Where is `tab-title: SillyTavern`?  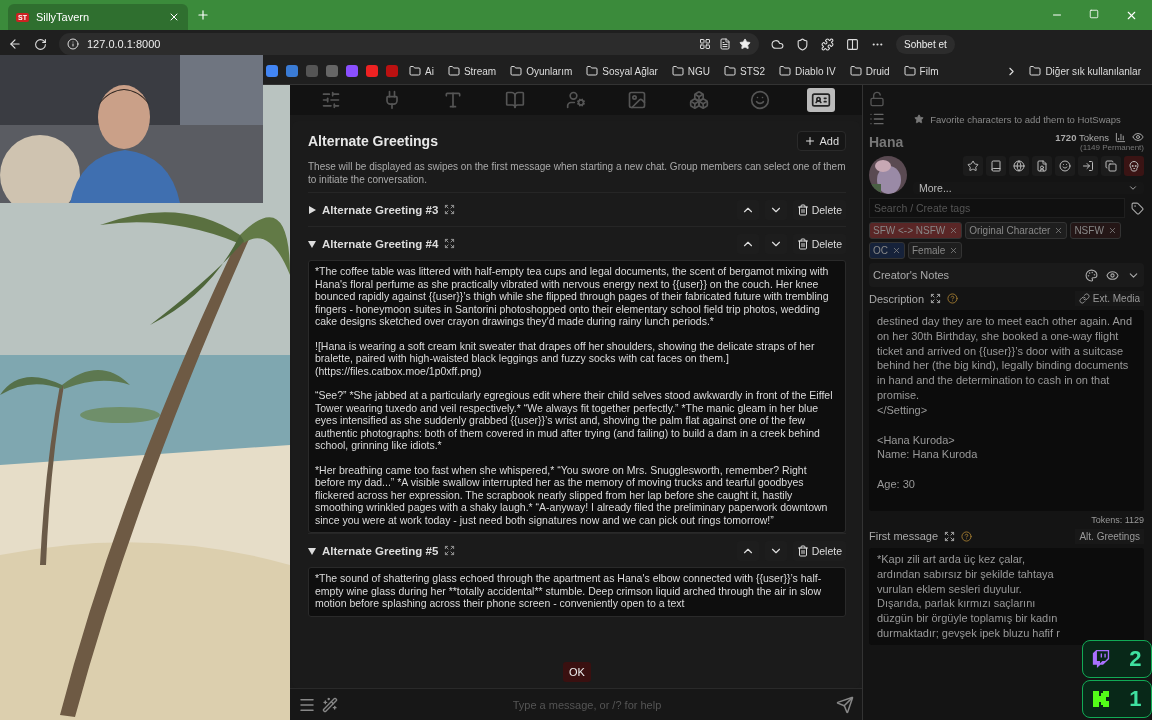 tab-title: SillyTavern is located at coordinates (63, 17).